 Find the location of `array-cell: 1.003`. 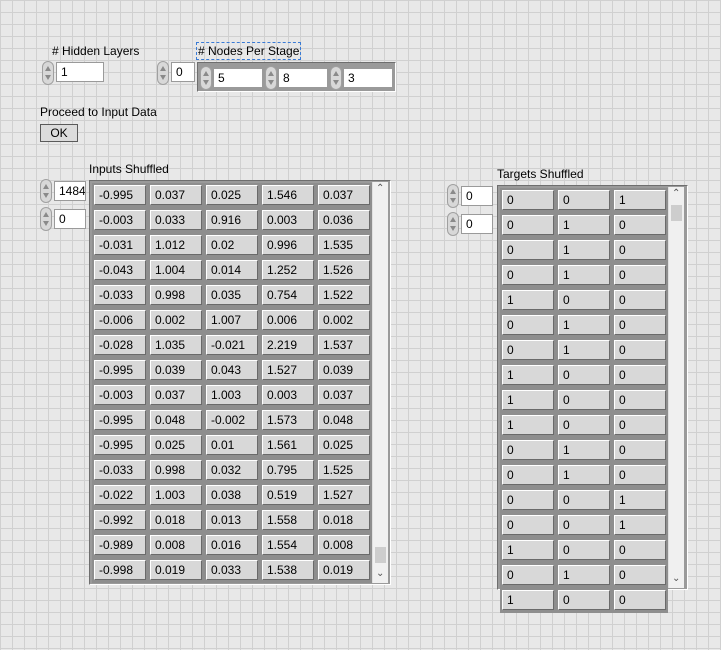

array-cell: 1.003 is located at coordinates (232, 395).